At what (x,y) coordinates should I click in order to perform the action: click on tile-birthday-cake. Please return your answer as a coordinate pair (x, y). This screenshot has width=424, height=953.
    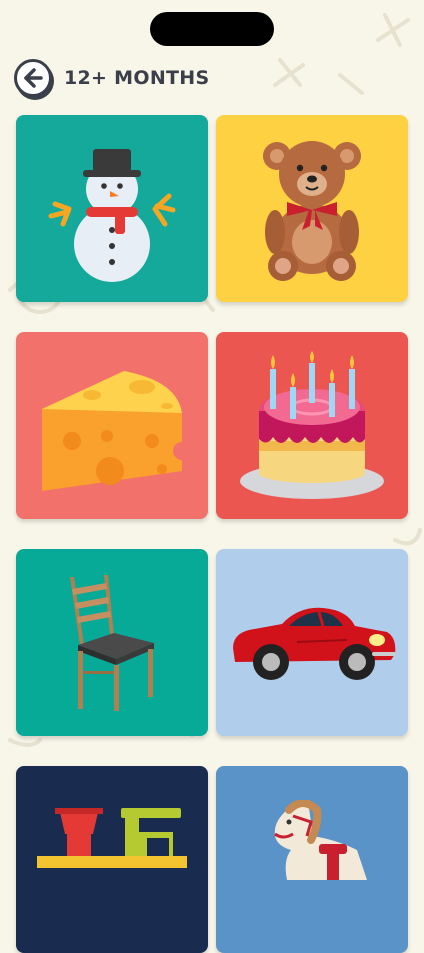
    Looking at the image, I should click on (312, 425).